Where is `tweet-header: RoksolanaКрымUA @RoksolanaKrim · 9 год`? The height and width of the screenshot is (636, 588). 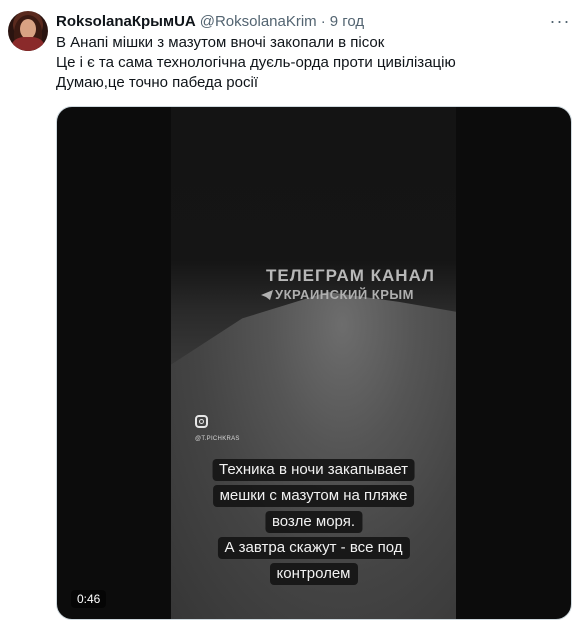
tweet-header: RoksolanaКрымUA @RoksolanaKrim · 9 год is located at coordinates (210, 21).